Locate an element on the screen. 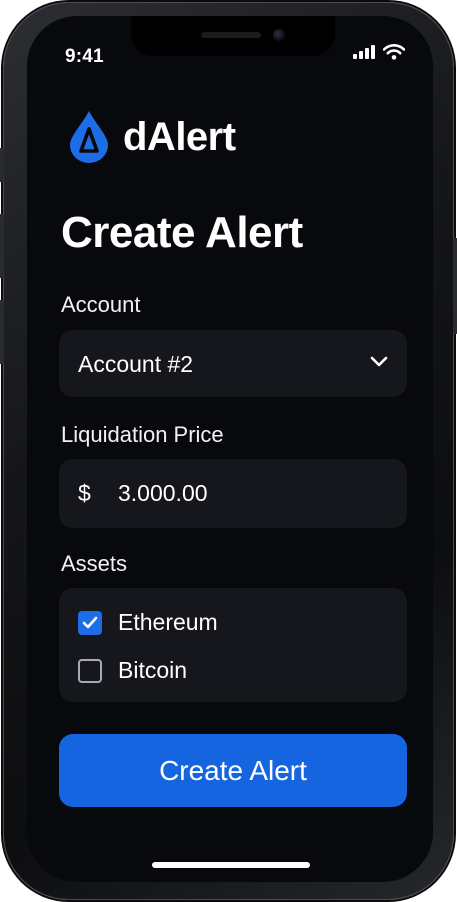  ethereum-checkbox is located at coordinates (90, 622).